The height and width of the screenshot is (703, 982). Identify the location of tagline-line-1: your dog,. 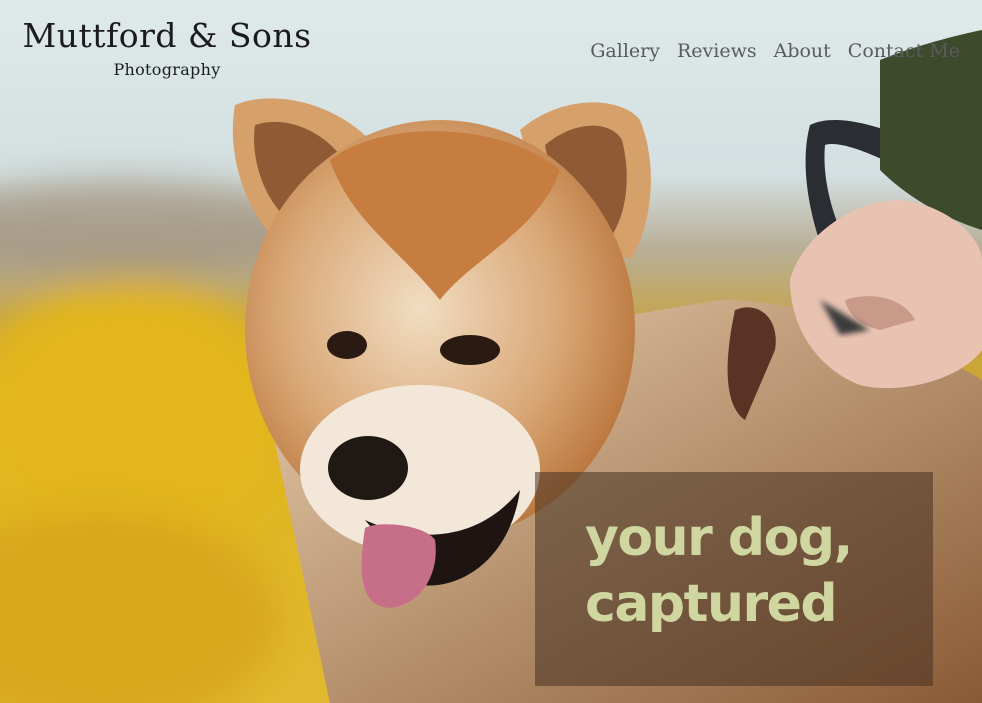
(719, 538).